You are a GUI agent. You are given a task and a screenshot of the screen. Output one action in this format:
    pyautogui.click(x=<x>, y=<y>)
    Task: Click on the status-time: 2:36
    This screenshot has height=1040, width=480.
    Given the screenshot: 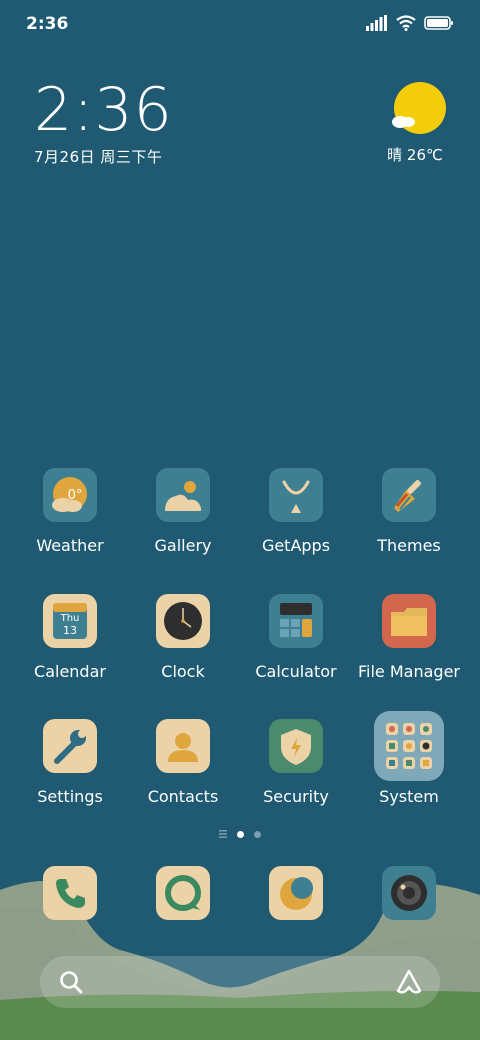 What is the action you would take?
    pyautogui.click(x=47, y=24)
    